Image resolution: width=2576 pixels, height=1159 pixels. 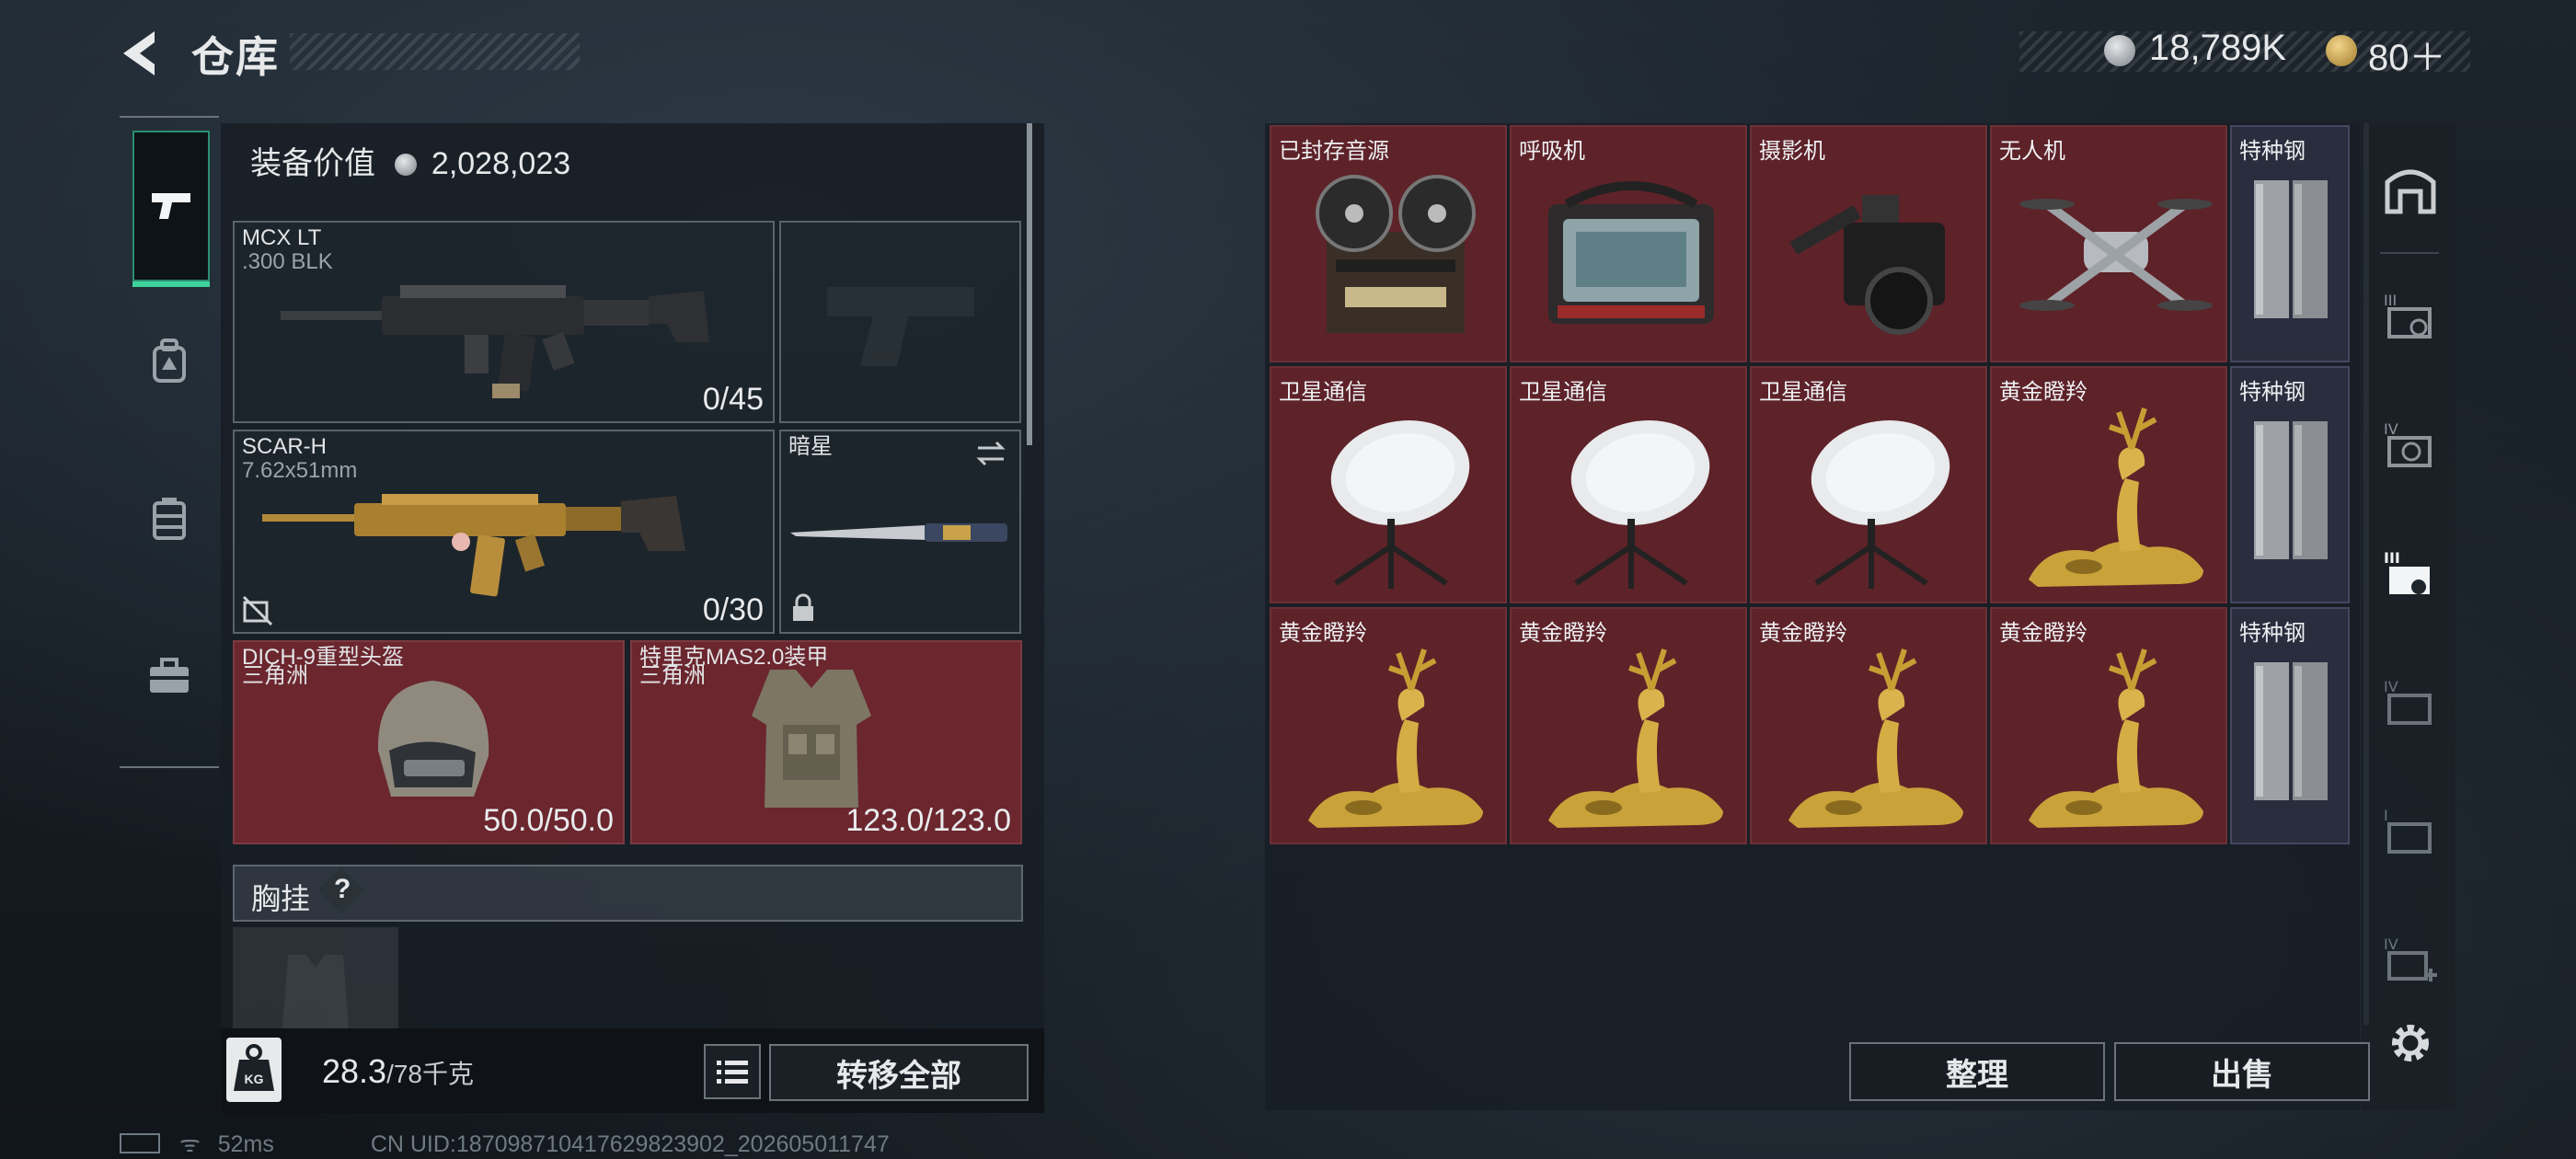 I want to click on case-iii-active-icon: III, so click(x=2407, y=571).